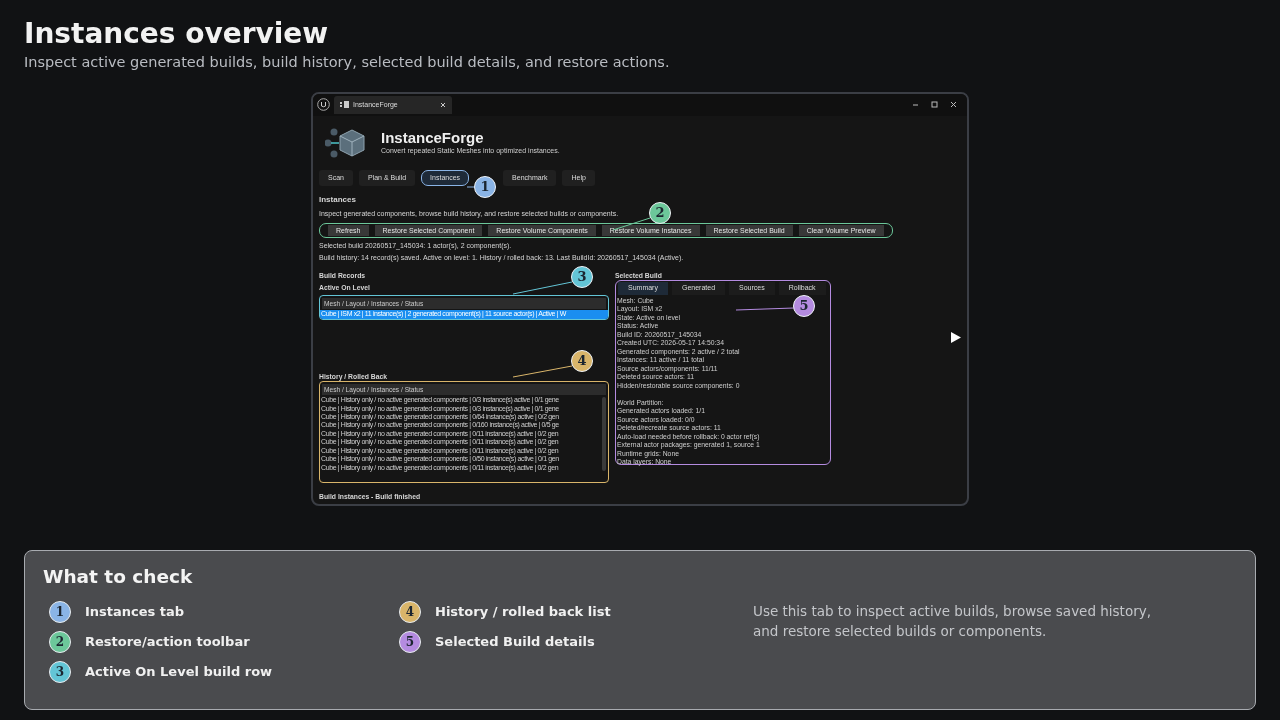 This screenshot has width=1280, height=720. I want to click on section-heading: Instances, so click(337, 200).